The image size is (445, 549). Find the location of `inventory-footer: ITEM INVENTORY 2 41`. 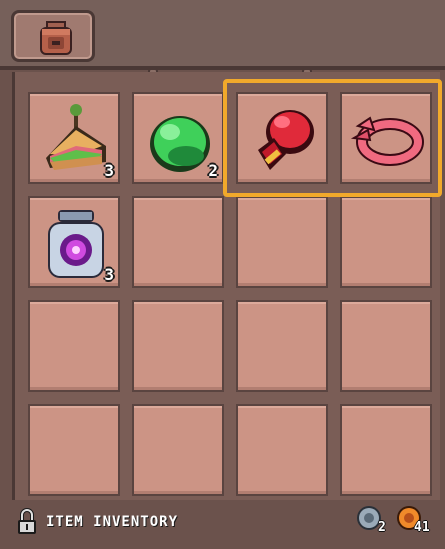

inventory-footer: ITEM INVENTORY 2 41 is located at coordinates (222, 524).